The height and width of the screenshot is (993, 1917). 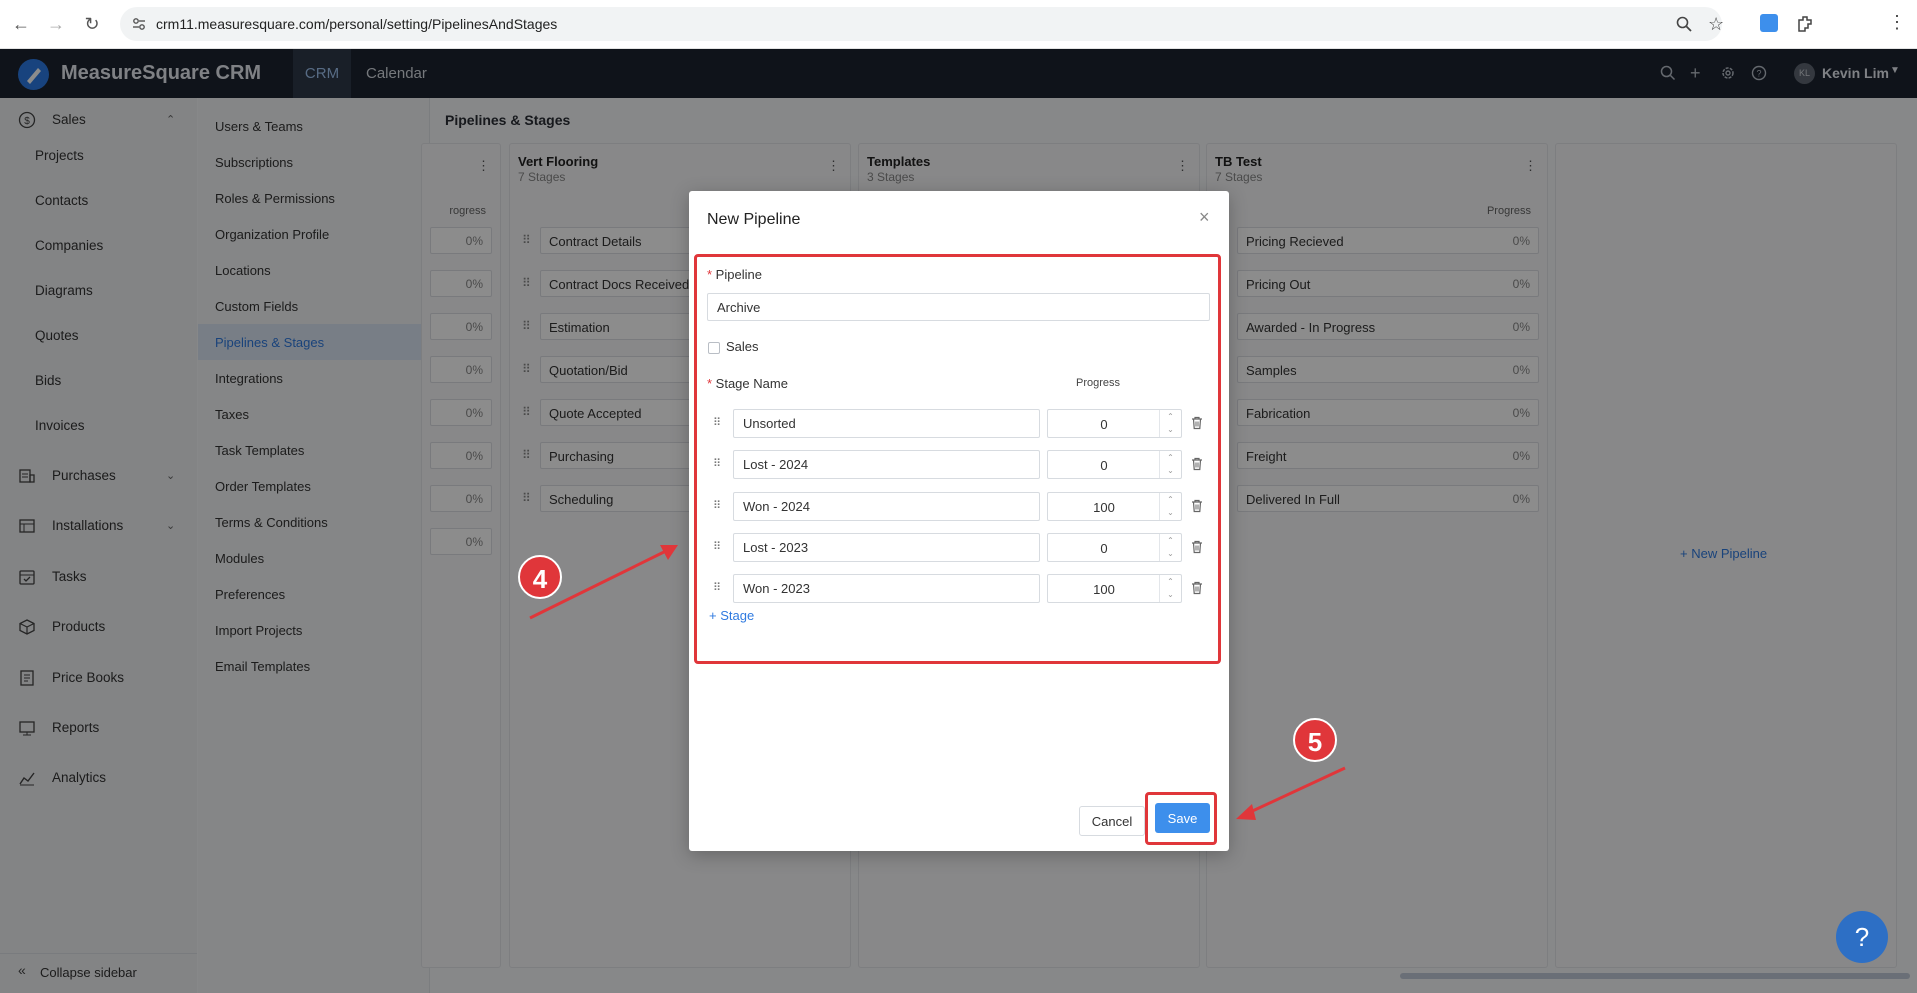 What do you see at coordinates (1315, 740) in the screenshot?
I see `step-badge-5: 5` at bounding box center [1315, 740].